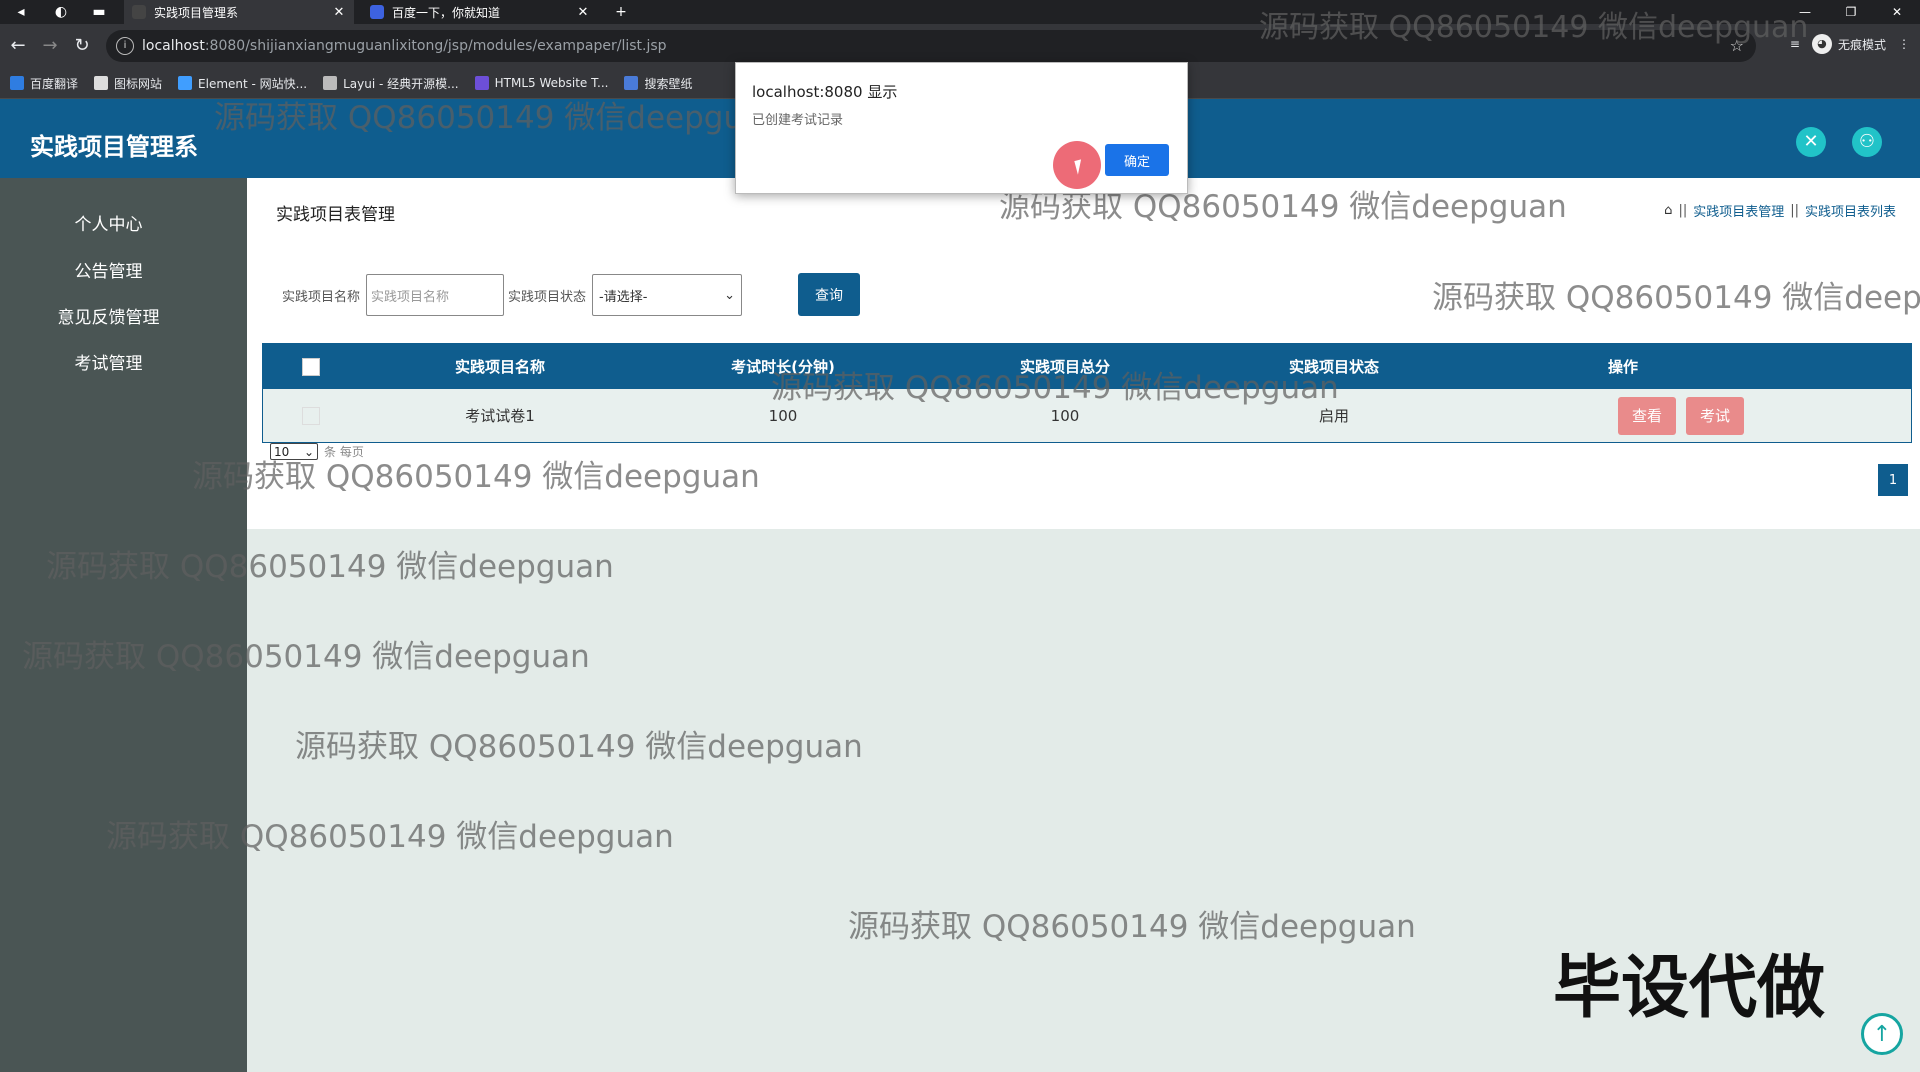  I want to click on row-checkbox, so click(311, 415).